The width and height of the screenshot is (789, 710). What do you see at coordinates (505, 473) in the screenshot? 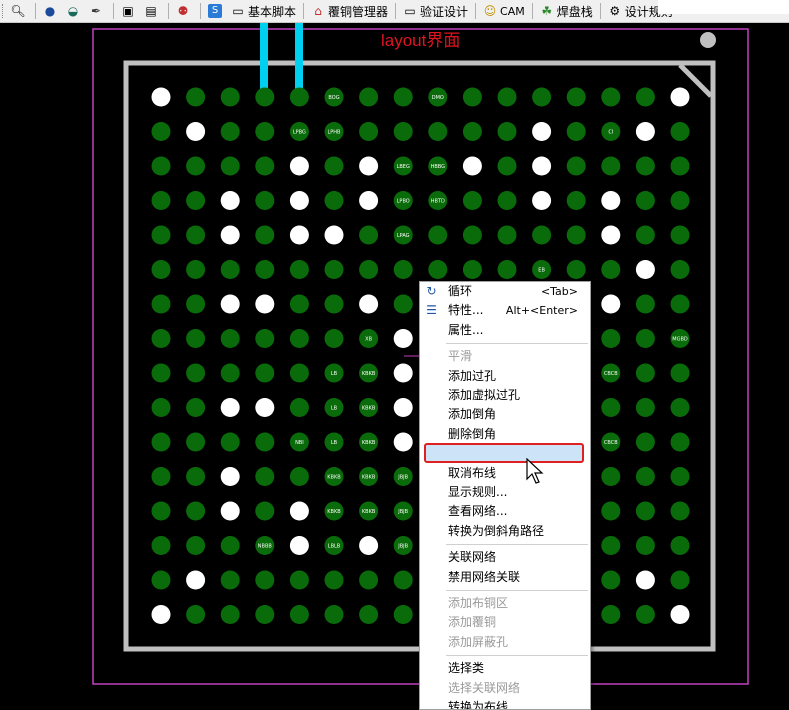
I see `menu-item: 取消布线` at bounding box center [505, 473].